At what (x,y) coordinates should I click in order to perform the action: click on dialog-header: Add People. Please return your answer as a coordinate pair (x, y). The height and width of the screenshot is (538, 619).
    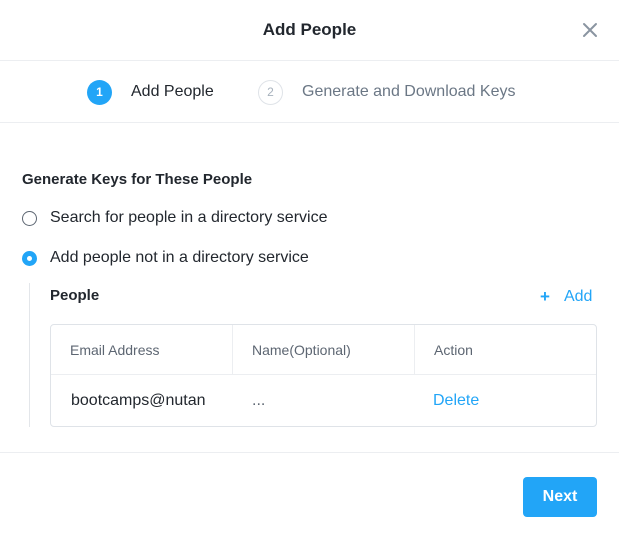
    Looking at the image, I should click on (309, 30).